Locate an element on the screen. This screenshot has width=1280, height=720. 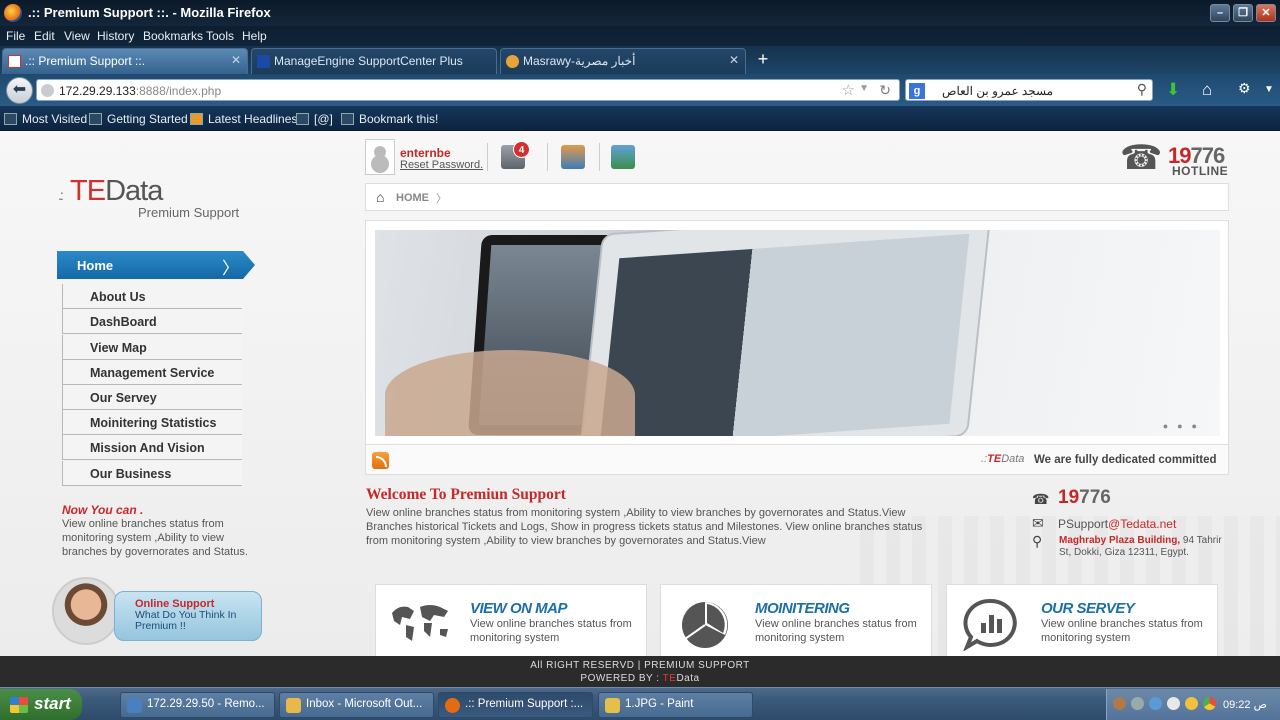
tray-alert-icon is located at coordinates (1173, 703).